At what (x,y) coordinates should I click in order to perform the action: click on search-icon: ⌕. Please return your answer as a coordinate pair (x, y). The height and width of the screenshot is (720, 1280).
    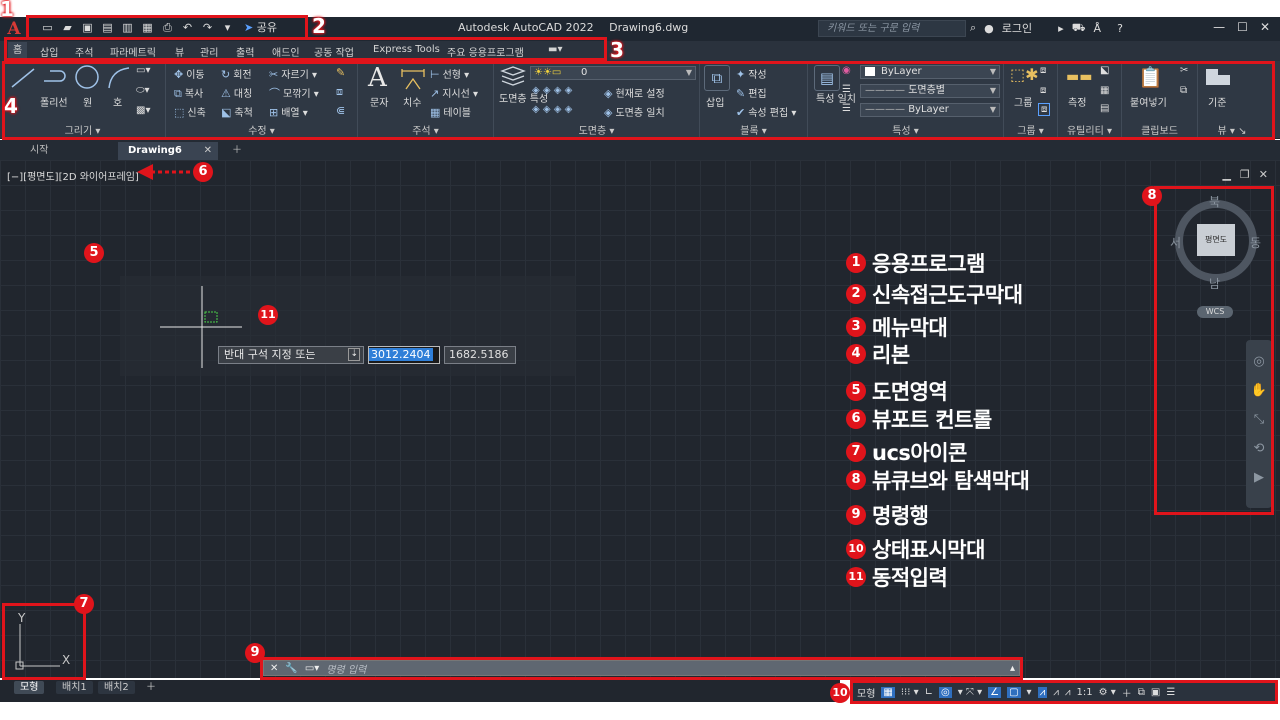
    Looking at the image, I should click on (973, 28).